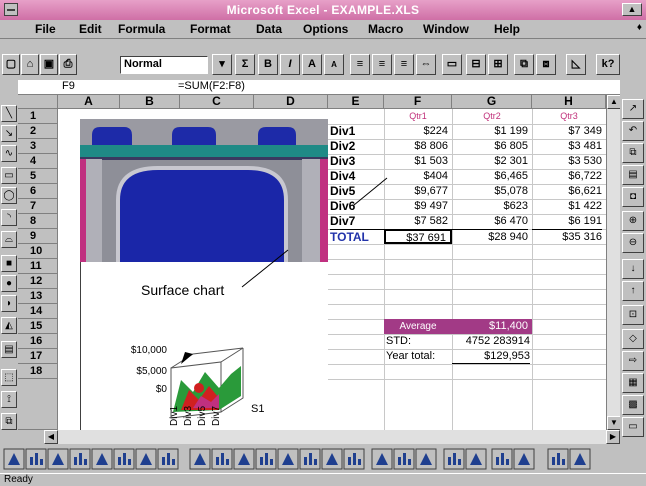 The width and height of the screenshot is (646, 486). What do you see at coordinates (38, 341) in the screenshot?
I see `row-header: 16` at bounding box center [38, 341].